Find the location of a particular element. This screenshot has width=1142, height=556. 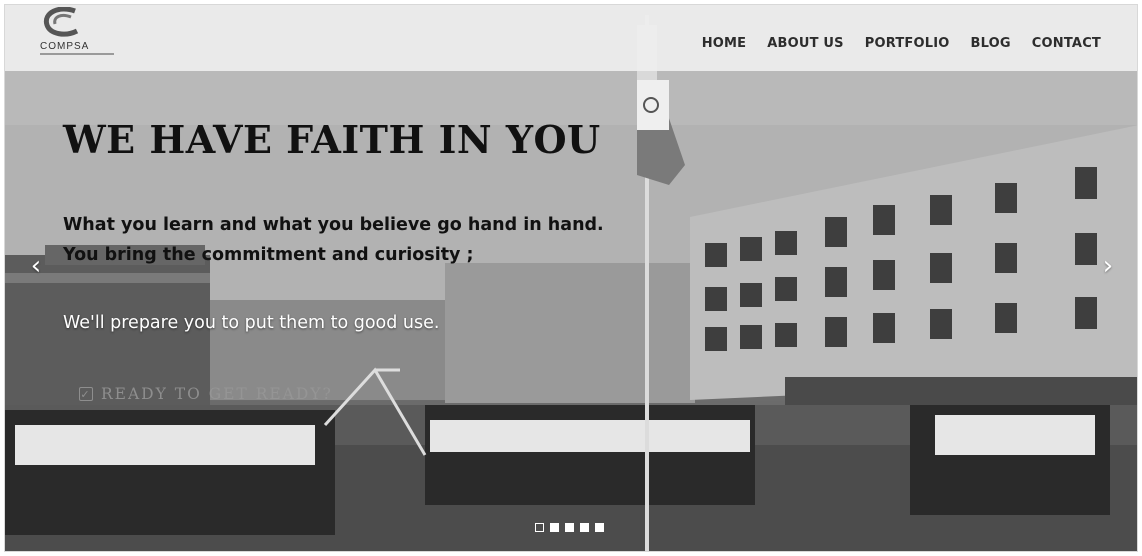

main-nav: HOME ABOUT US PORTFOLIO BLOG CONTACT is located at coordinates (901, 43).